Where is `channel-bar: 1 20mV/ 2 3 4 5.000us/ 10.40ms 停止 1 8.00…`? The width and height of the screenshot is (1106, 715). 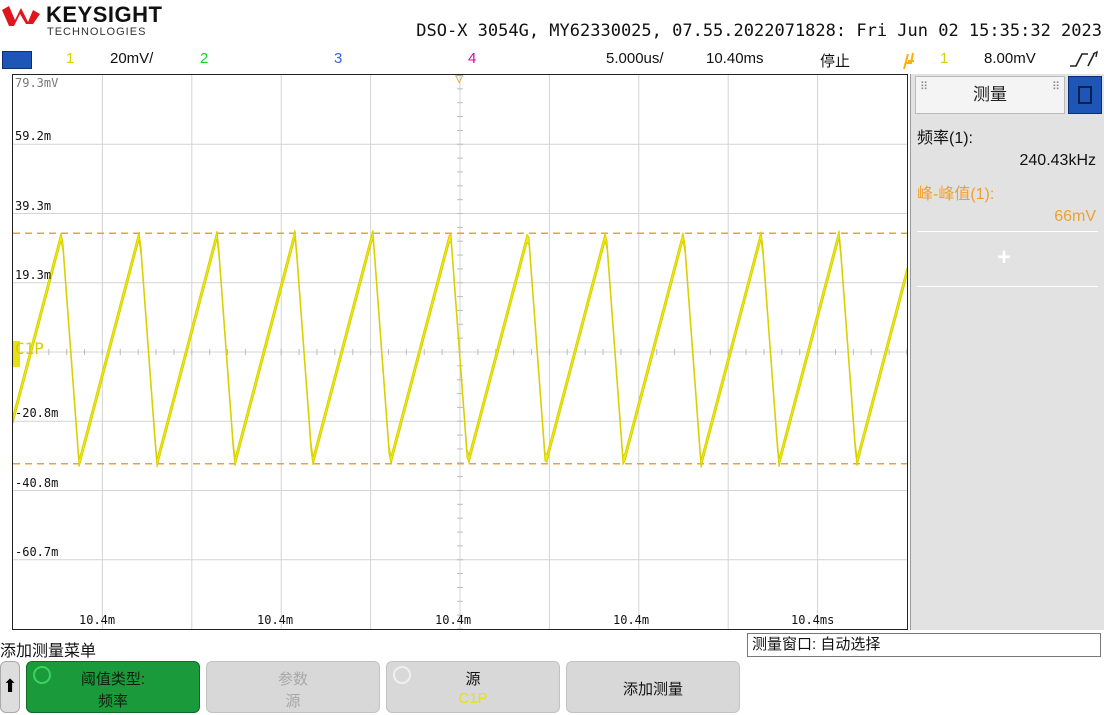
channel-bar: 1 20mV/ 2 3 4 5.000us/ 10.40ms 停止 1 8.00… is located at coordinates (553, 60).